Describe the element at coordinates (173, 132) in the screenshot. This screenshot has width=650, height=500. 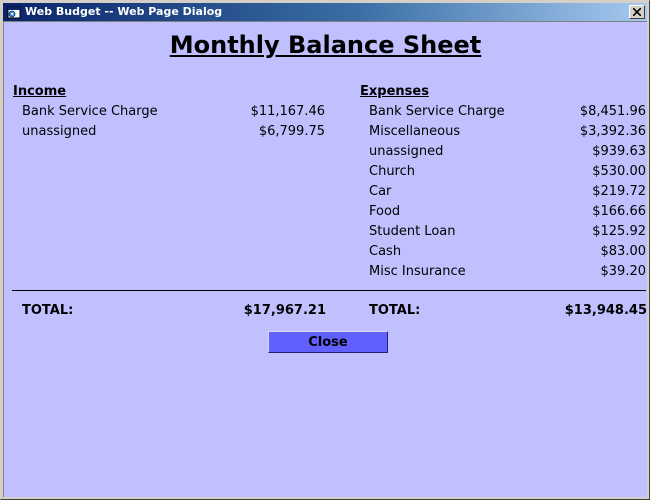
I see `income-row: unassigned $6,799.75` at that location.